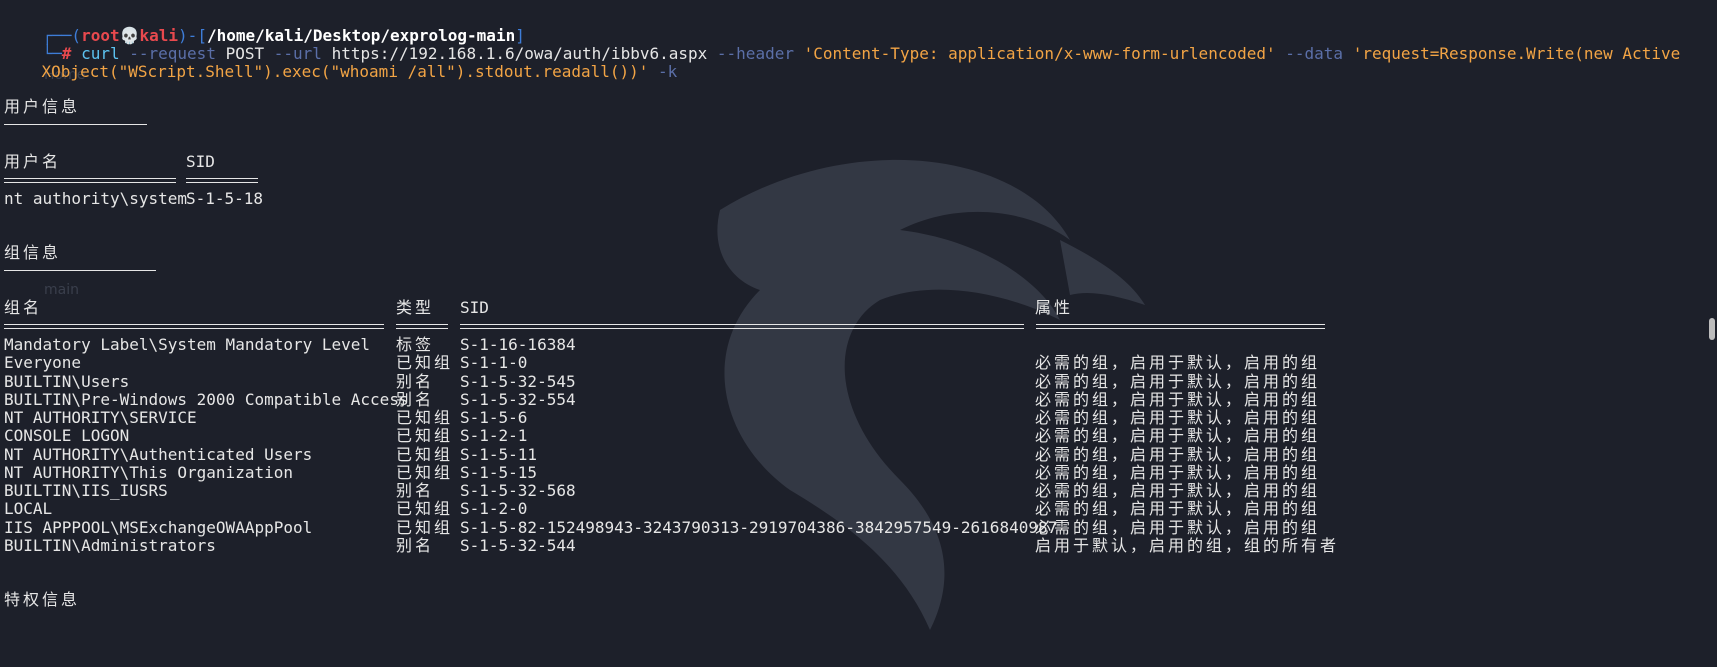 This screenshot has width=1717, height=667. What do you see at coordinates (42, 599) in the screenshot?
I see `priv-info-heading: 特权信息` at bounding box center [42, 599].